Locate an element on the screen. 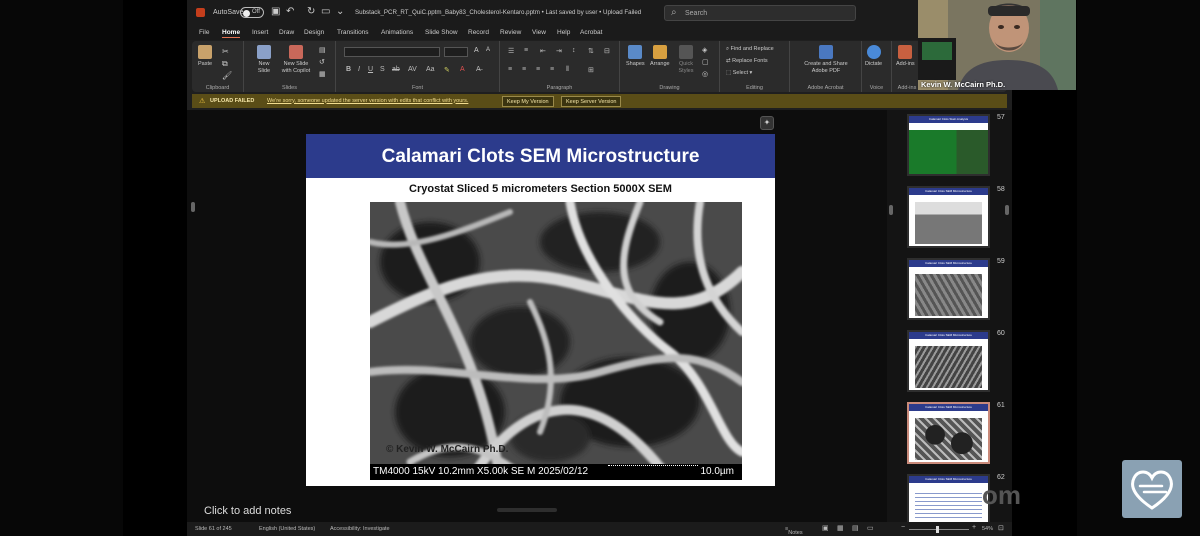 This screenshot has width=1200, height=536. grow-font-icon: A is located at coordinates (476, 50).